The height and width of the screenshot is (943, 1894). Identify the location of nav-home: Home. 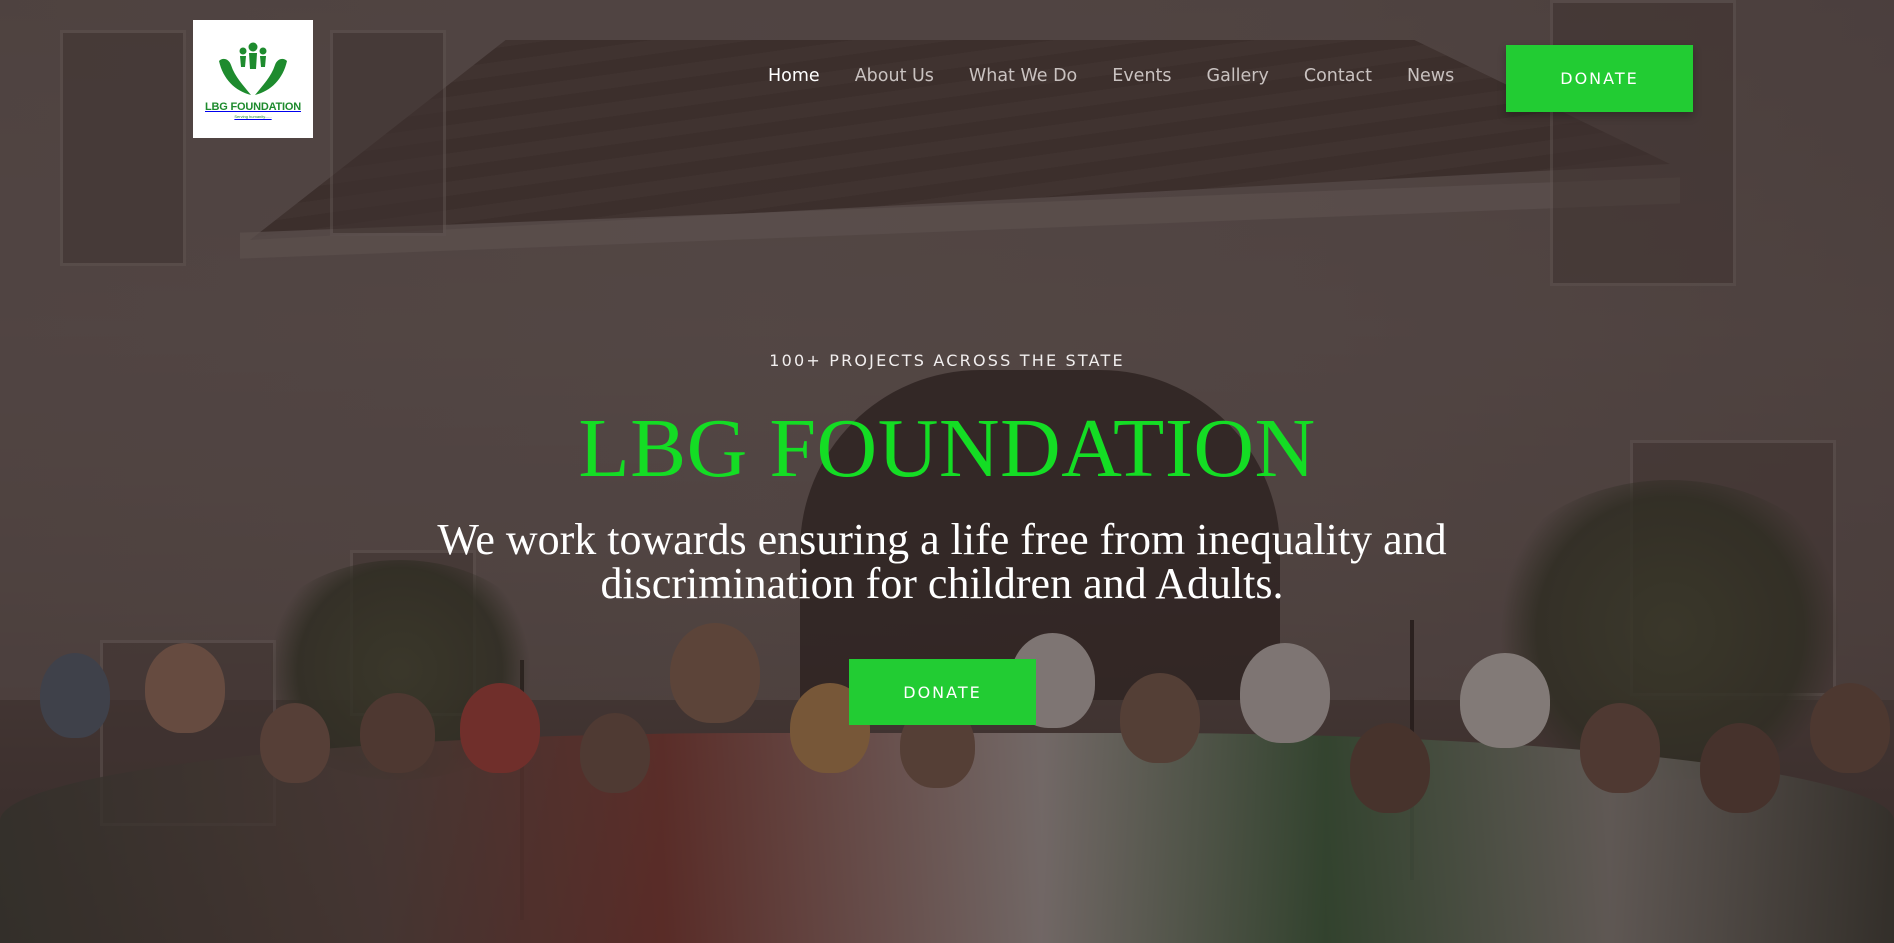
(794, 76).